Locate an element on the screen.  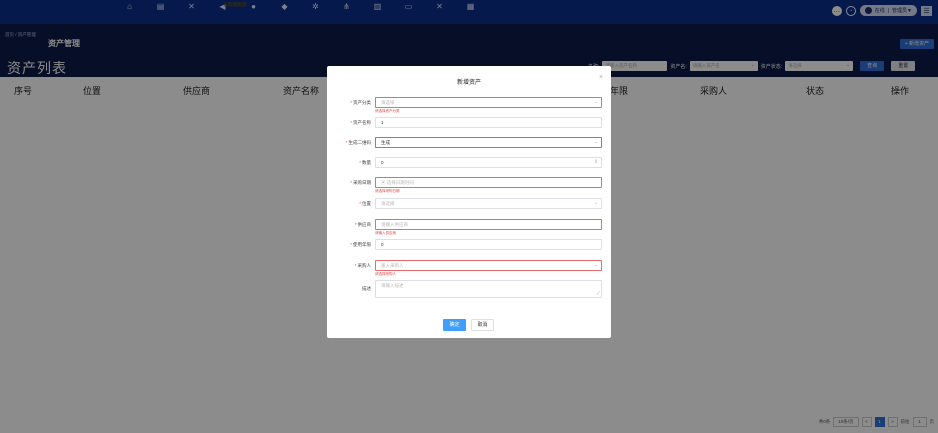
location-label: *位置 is located at coordinates (365, 203).